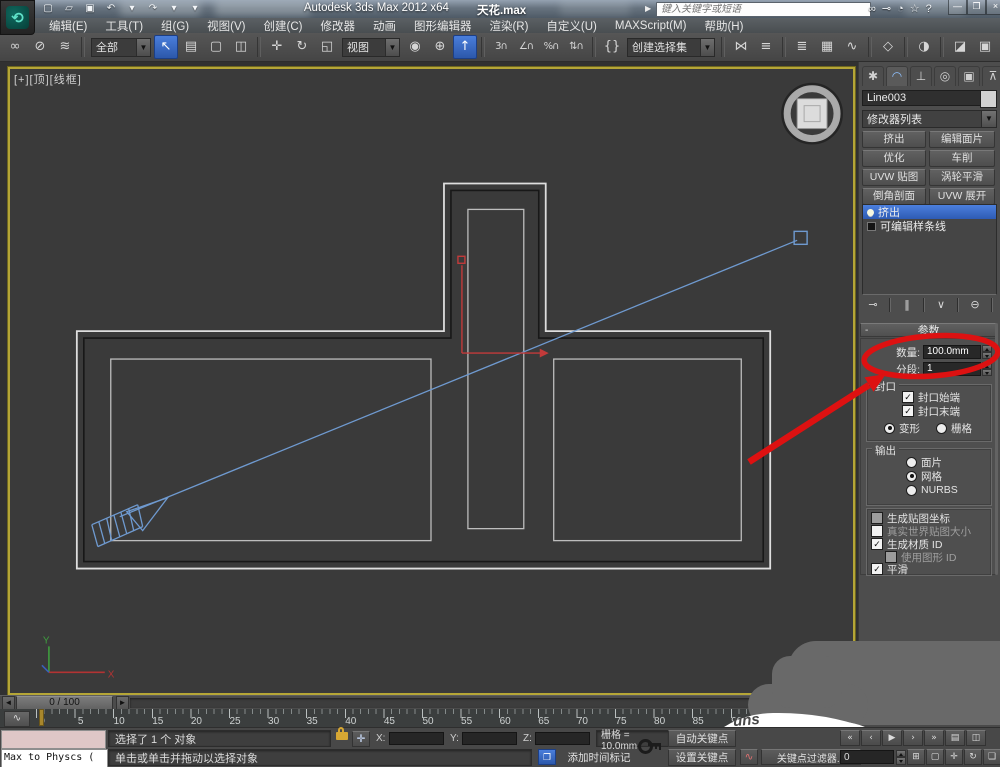  What do you see at coordinates (911, 462) in the screenshot?
I see `patch-radio` at bounding box center [911, 462].